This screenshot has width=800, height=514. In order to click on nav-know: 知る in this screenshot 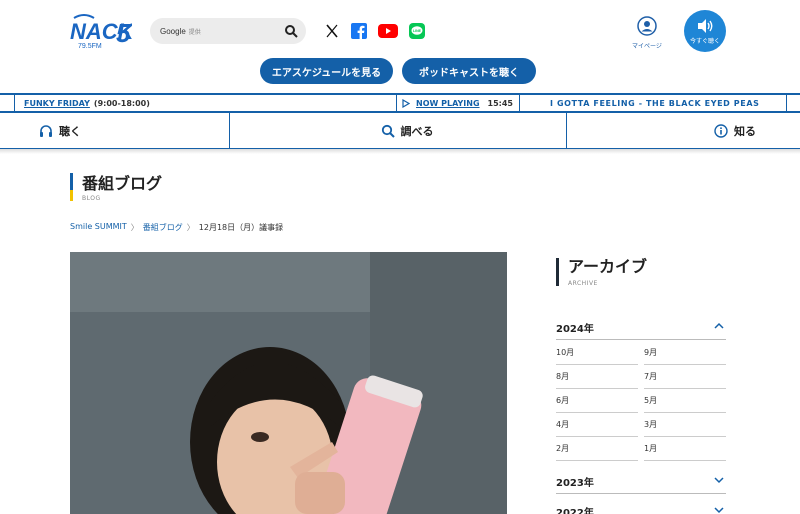, I will do `click(735, 130)`.